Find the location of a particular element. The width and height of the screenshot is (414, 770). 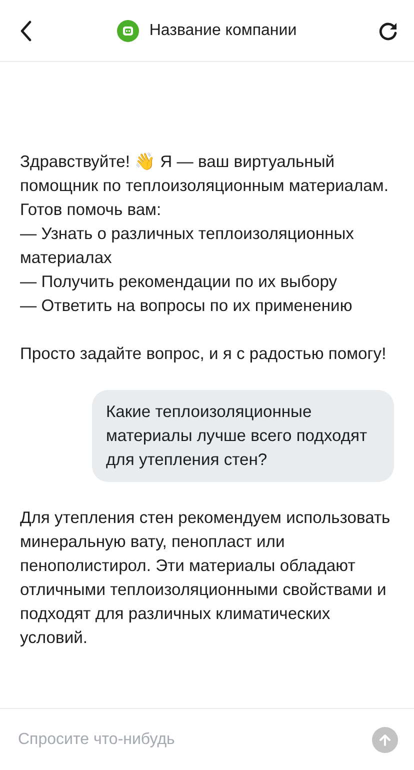

bot-message-text: — Получить рекомендации по их выбору is located at coordinates (179, 282).